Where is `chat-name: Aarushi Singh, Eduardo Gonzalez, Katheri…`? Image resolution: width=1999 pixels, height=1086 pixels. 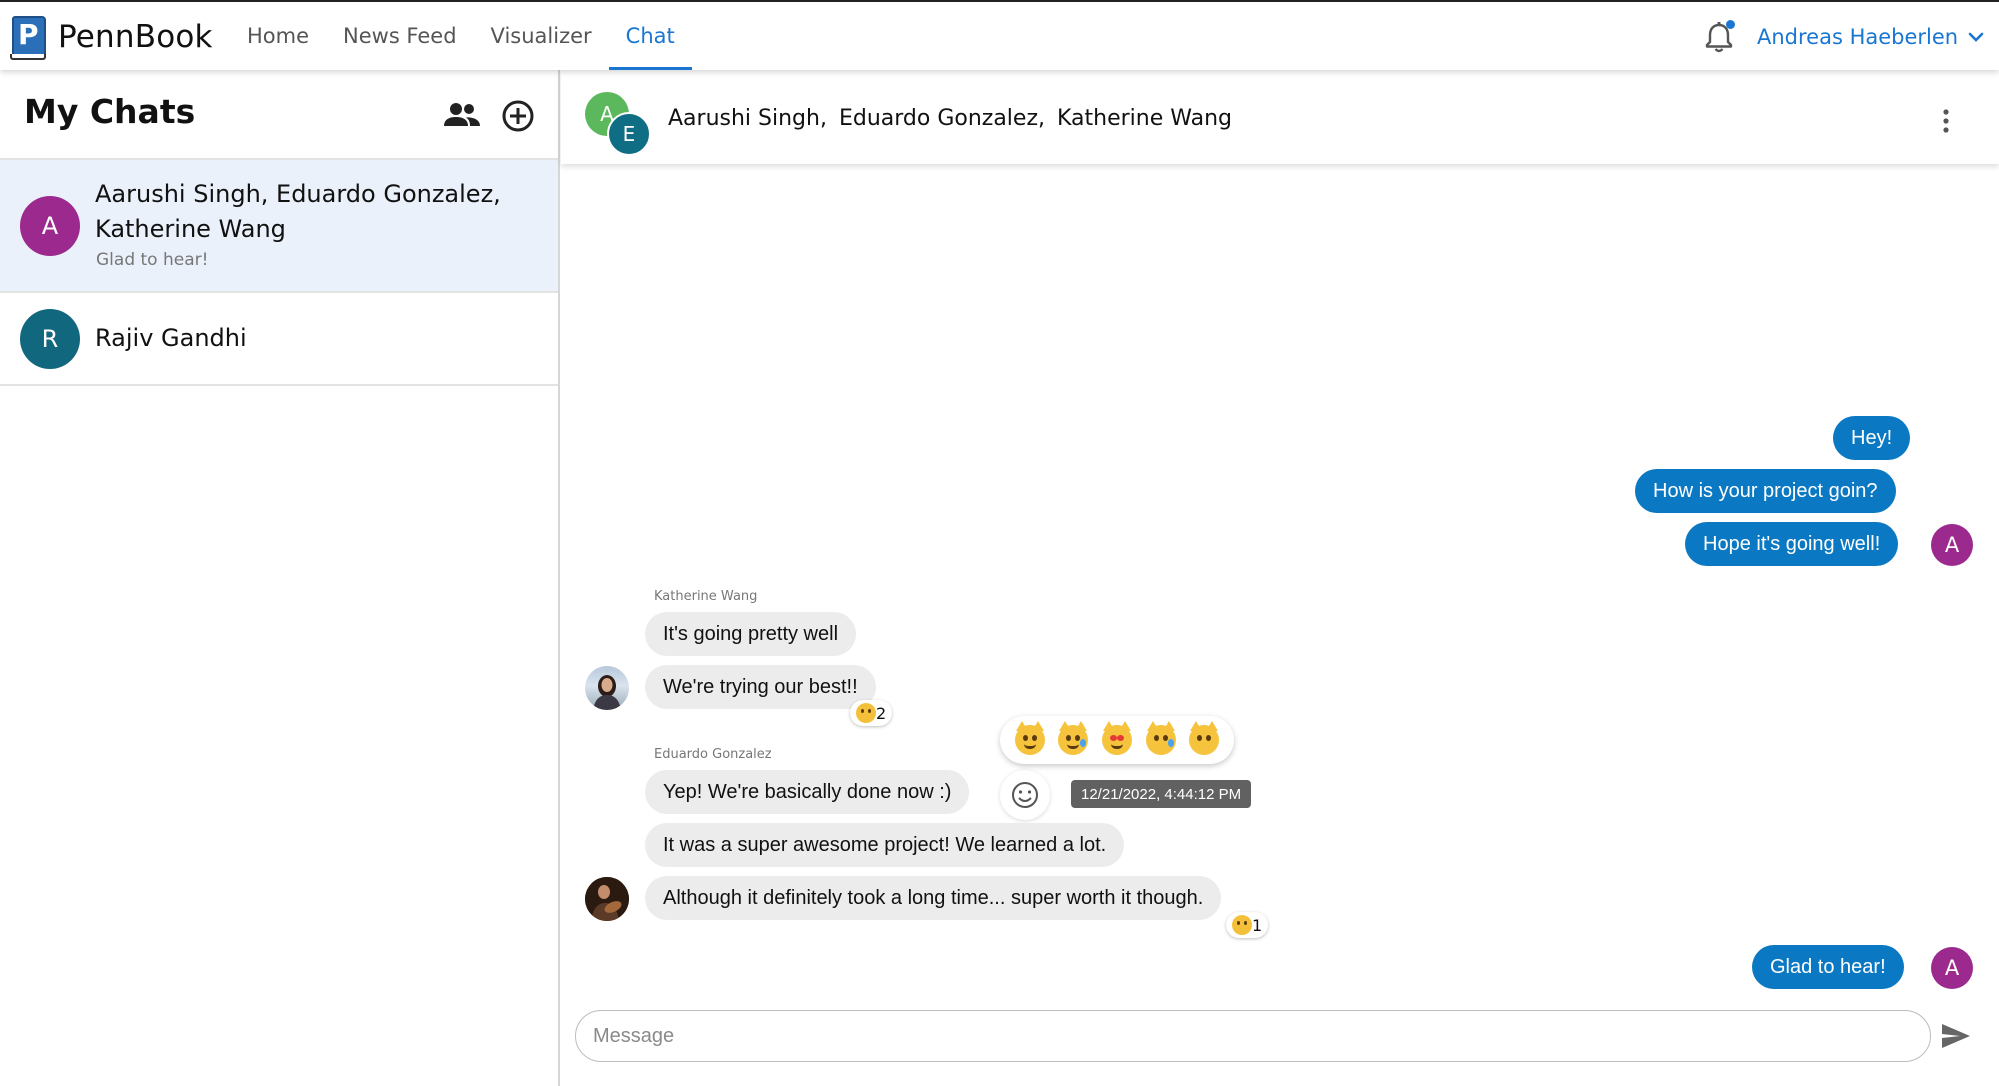 chat-name: Aarushi Singh, Eduardo Gonzalez, Katheri… is located at coordinates (298, 211).